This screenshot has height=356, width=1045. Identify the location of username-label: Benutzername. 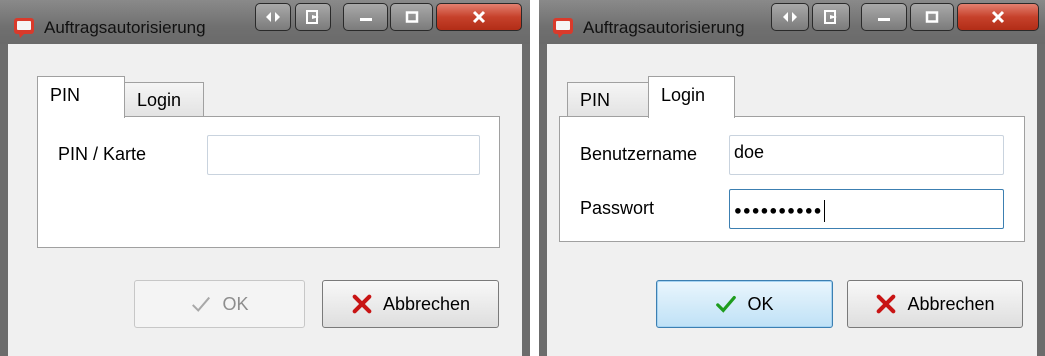
(639, 154).